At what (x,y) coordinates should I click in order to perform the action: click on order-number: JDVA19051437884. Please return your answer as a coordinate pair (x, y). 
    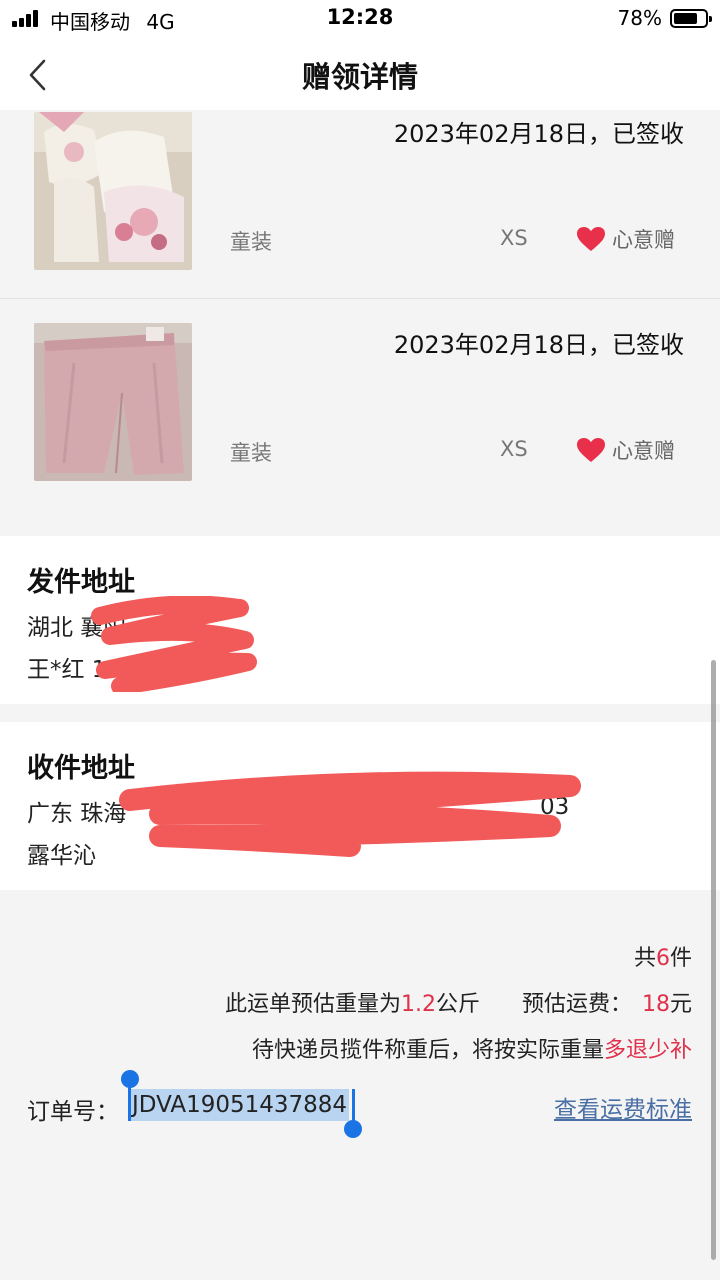
    Looking at the image, I should click on (240, 1105).